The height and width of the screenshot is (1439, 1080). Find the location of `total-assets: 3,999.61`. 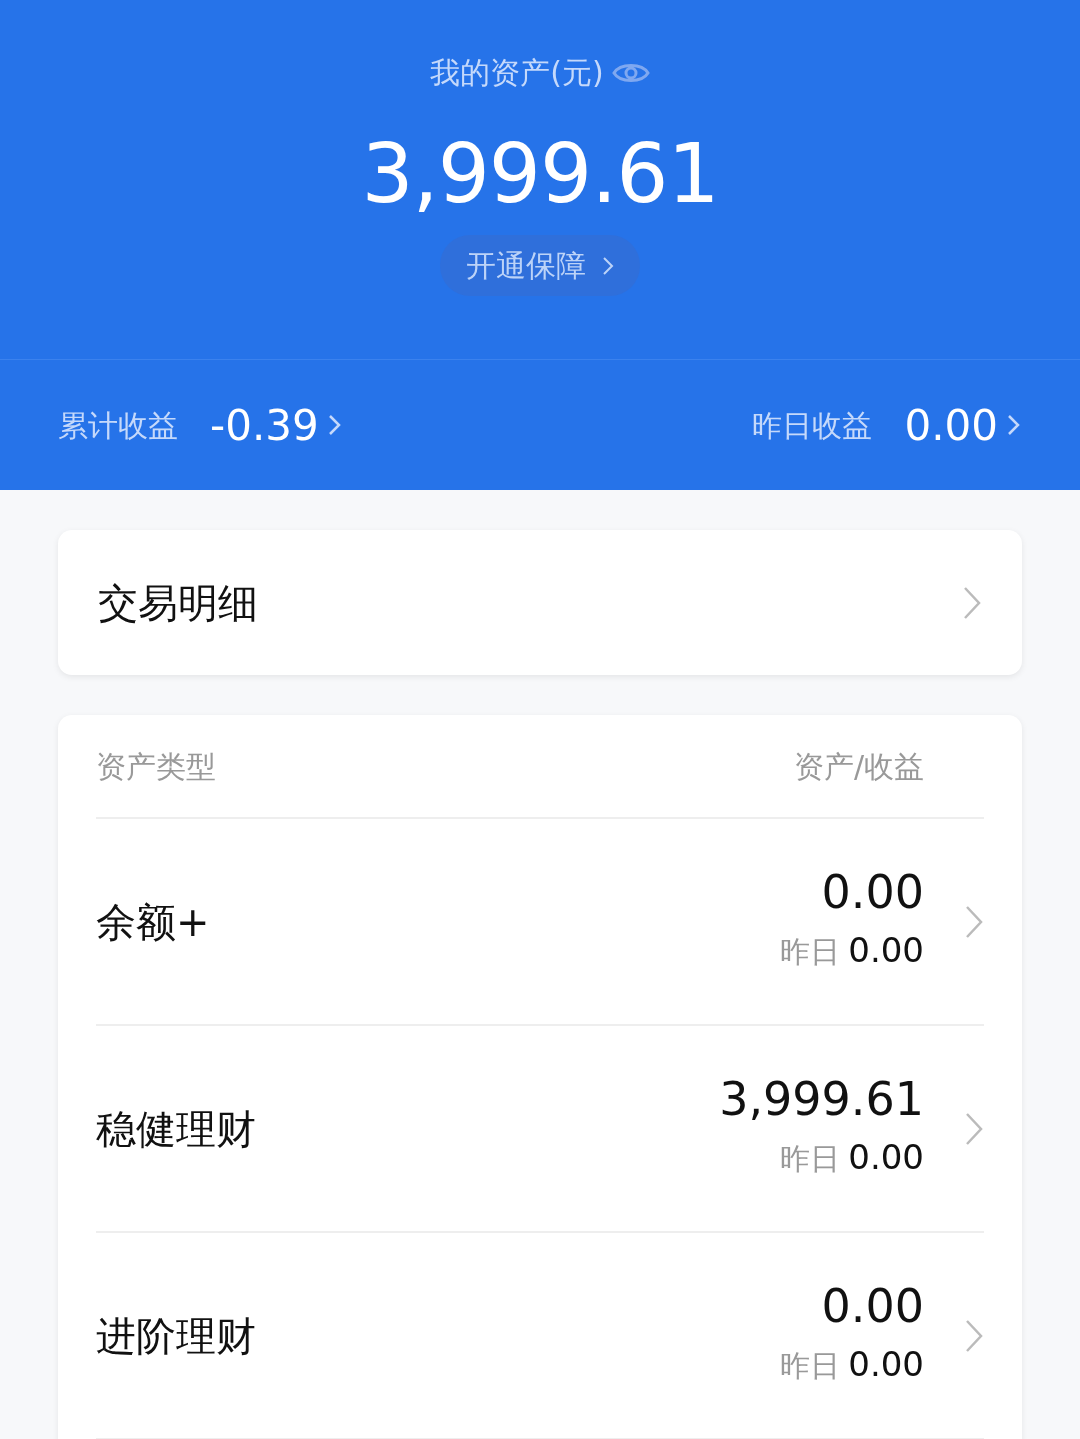

total-assets: 3,999.61 is located at coordinates (540, 174).